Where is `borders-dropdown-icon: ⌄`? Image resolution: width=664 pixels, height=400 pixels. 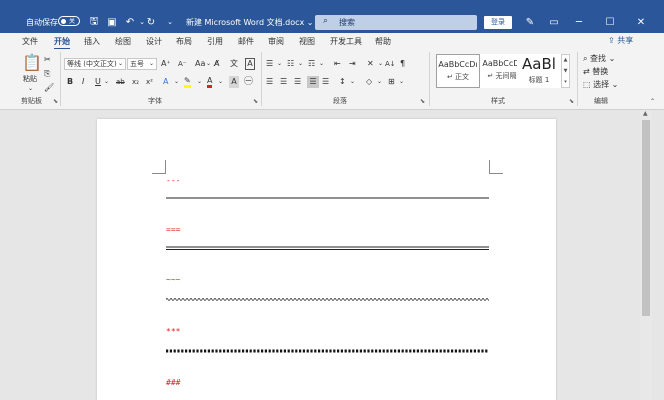
borders-dropdown-icon: ⌄ is located at coordinates (401, 82).